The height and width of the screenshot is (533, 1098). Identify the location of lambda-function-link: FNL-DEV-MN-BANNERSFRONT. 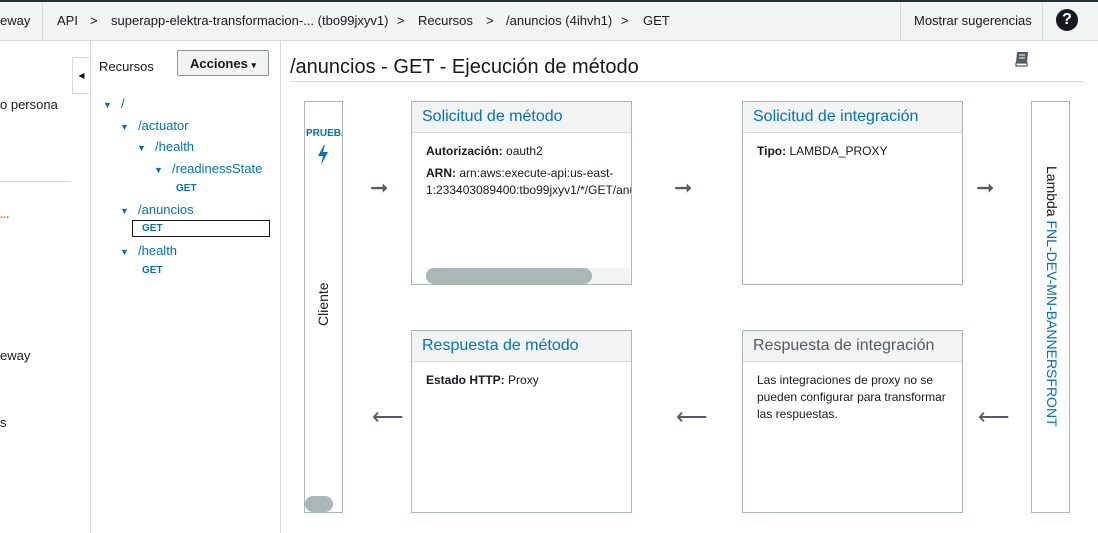
(1052, 323).